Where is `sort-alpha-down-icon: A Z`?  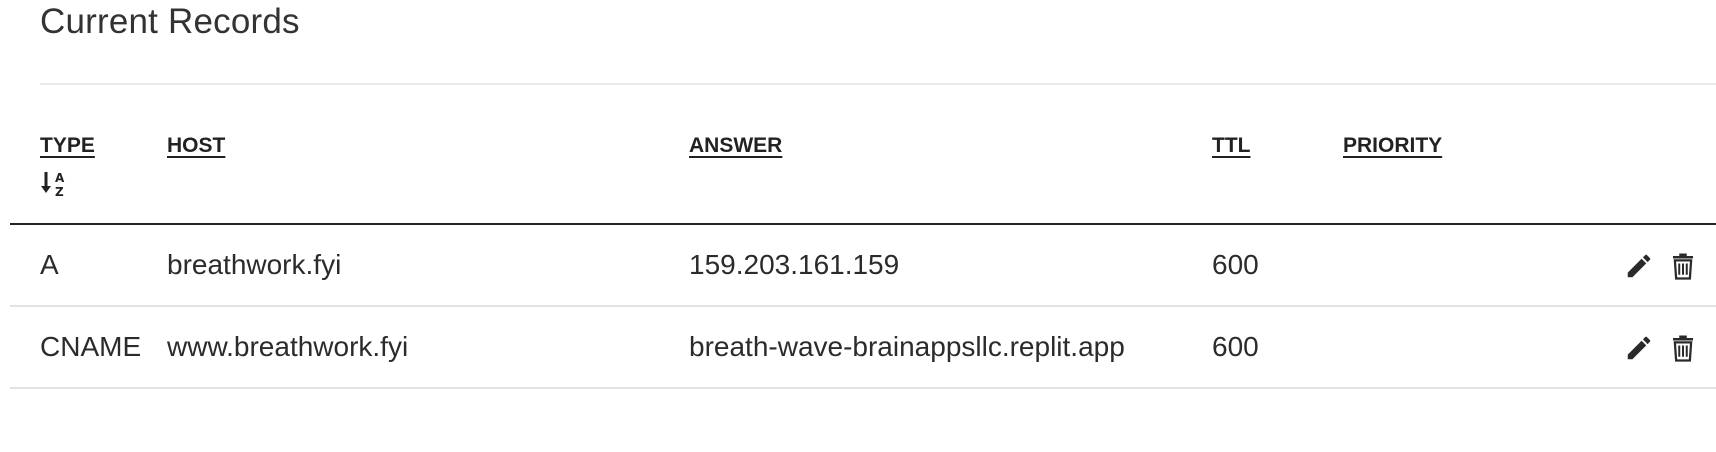 sort-alpha-down-icon: A Z is located at coordinates (55, 184).